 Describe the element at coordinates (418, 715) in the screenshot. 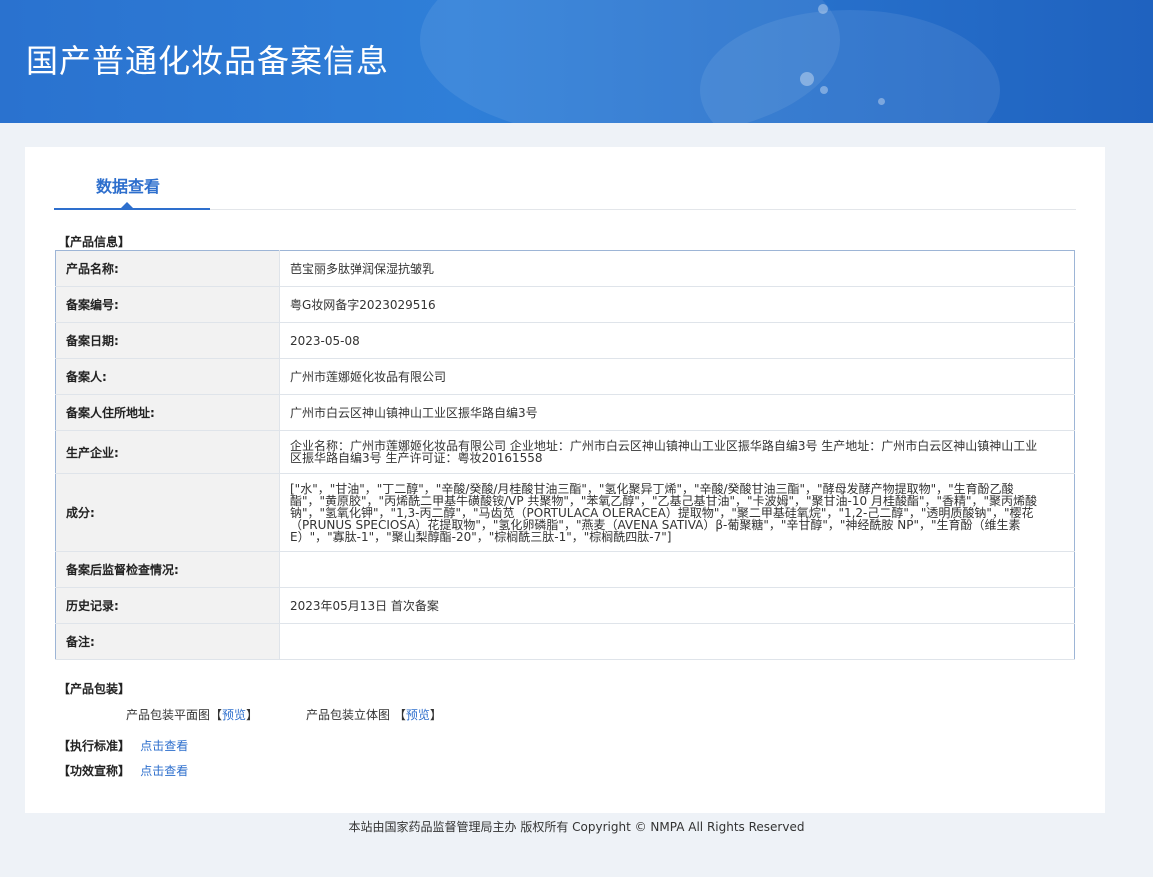

I see `packaging-stereo-preview-link: 预览` at that location.